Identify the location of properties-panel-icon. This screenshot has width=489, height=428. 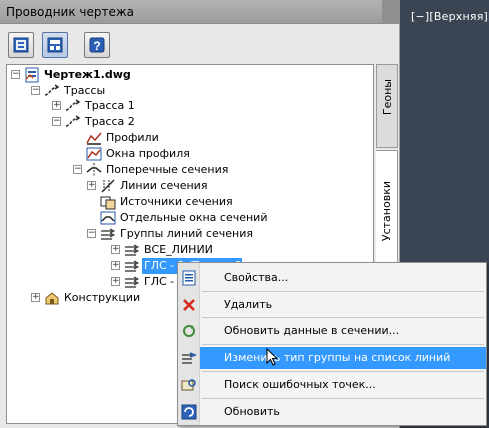
(55, 45).